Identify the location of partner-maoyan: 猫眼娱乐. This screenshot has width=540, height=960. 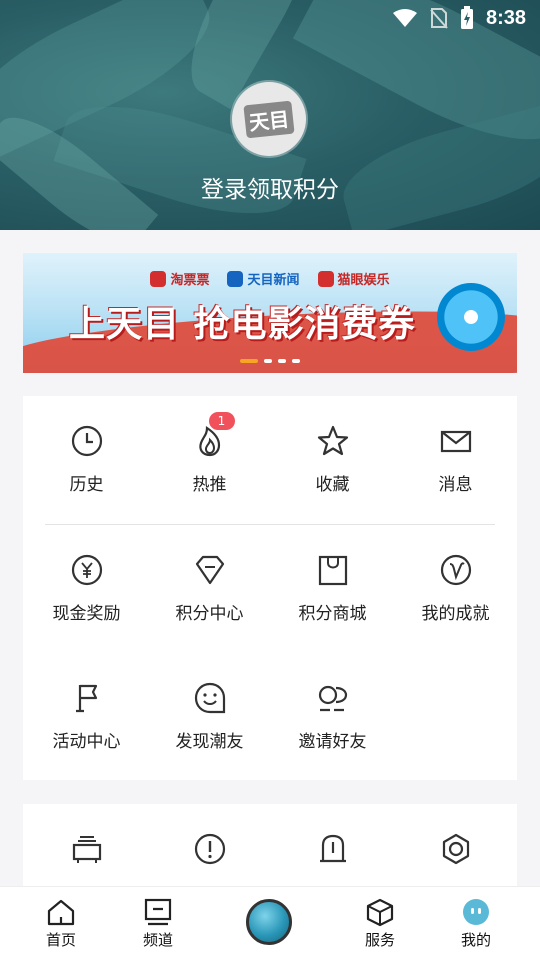
(353, 278).